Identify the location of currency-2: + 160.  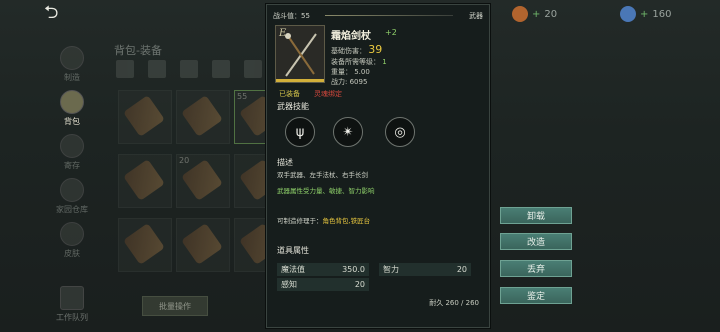
(645, 14).